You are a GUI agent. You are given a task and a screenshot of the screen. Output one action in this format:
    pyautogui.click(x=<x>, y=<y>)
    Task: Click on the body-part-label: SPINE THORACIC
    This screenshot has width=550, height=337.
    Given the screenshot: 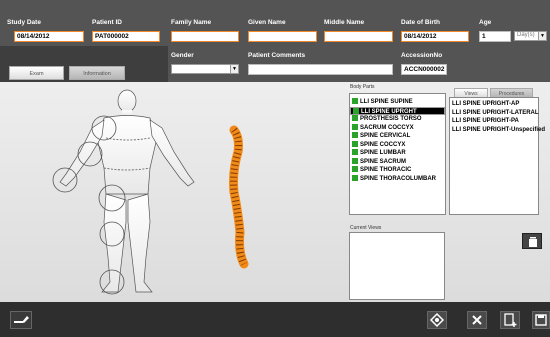 What is the action you would take?
    pyautogui.click(x=386, y=170)
    